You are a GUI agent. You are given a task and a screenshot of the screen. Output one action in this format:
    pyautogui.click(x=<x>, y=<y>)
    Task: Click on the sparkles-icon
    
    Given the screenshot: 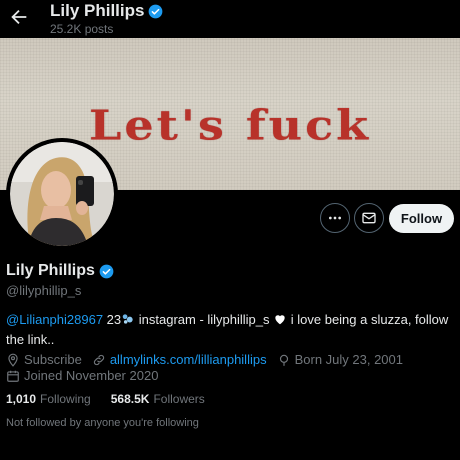 What is the action you would take?
    pyautogui.click(x=128, y=321)
    